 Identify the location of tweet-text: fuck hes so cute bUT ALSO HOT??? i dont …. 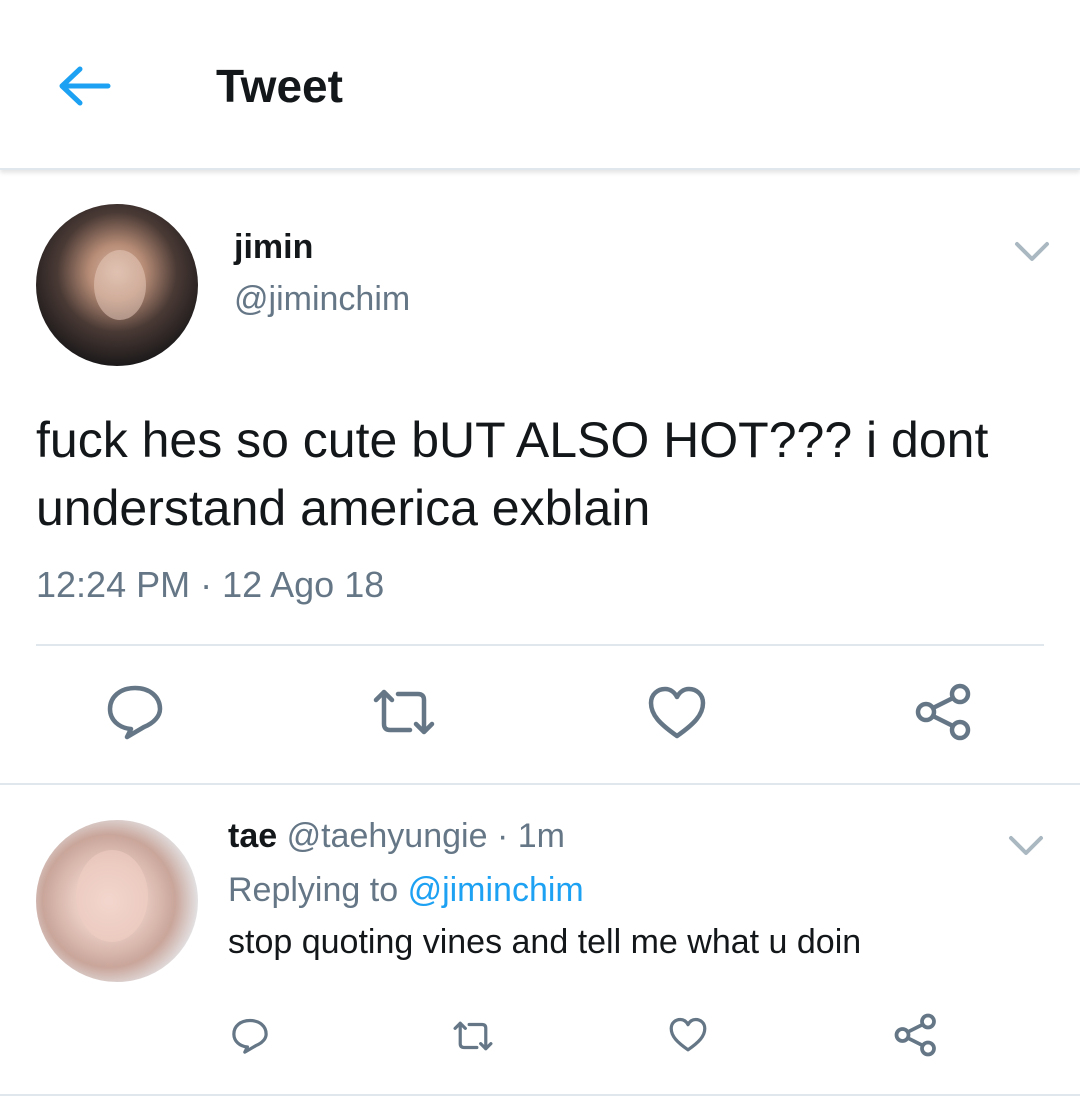
(512, 474).